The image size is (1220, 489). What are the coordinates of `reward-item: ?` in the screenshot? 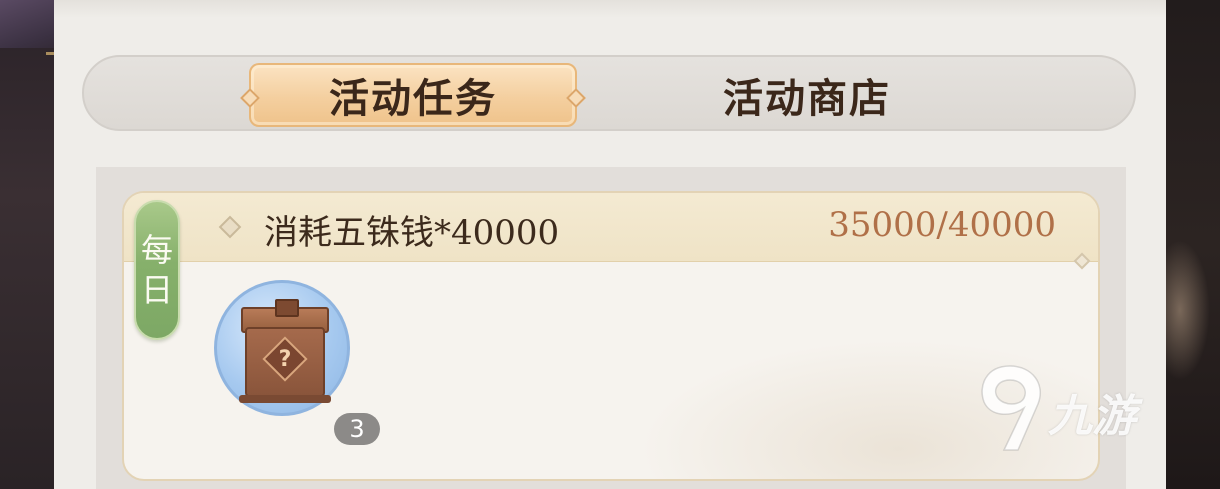 It's located at (282, 348).